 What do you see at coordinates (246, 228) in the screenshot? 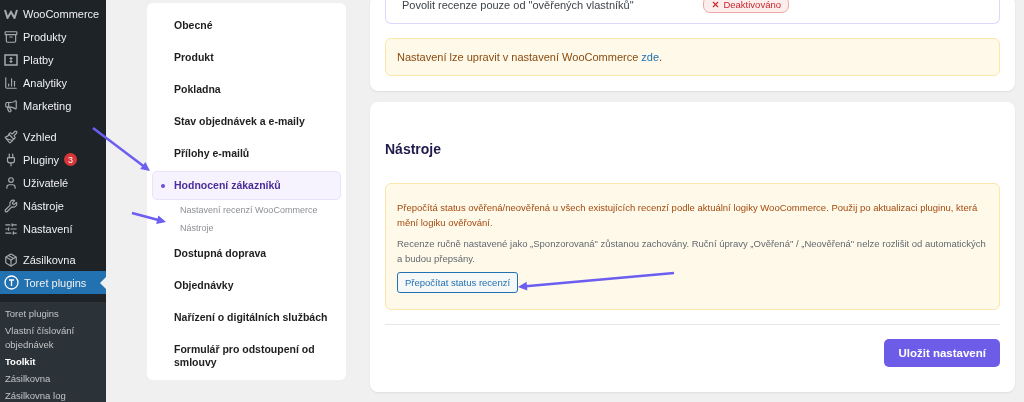
I see `settings-subnav-item: Nástroje` at bounding box center [246, 228].